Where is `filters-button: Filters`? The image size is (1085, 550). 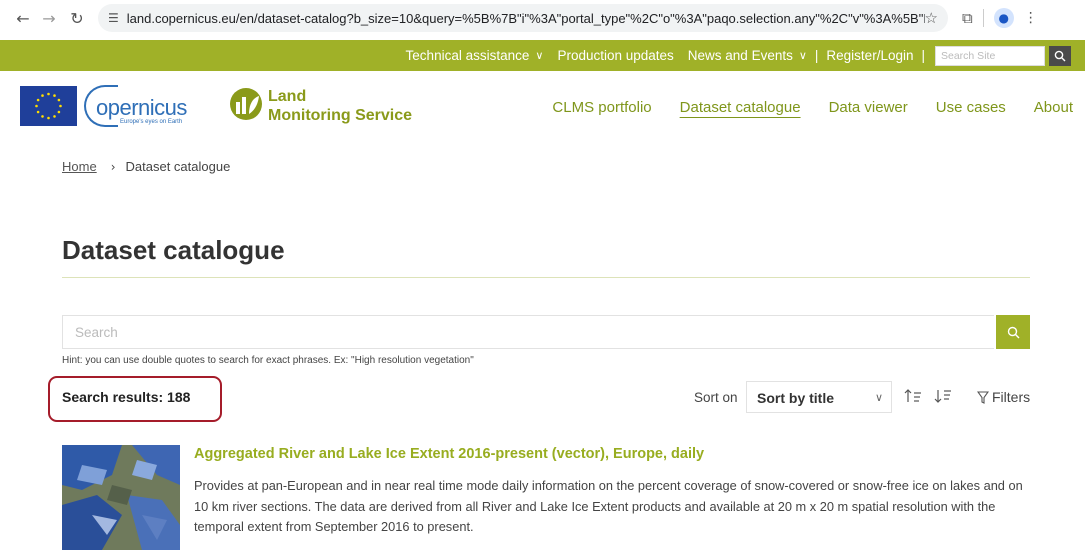 filters-button: Filters is located at coordinates (1003, 397).